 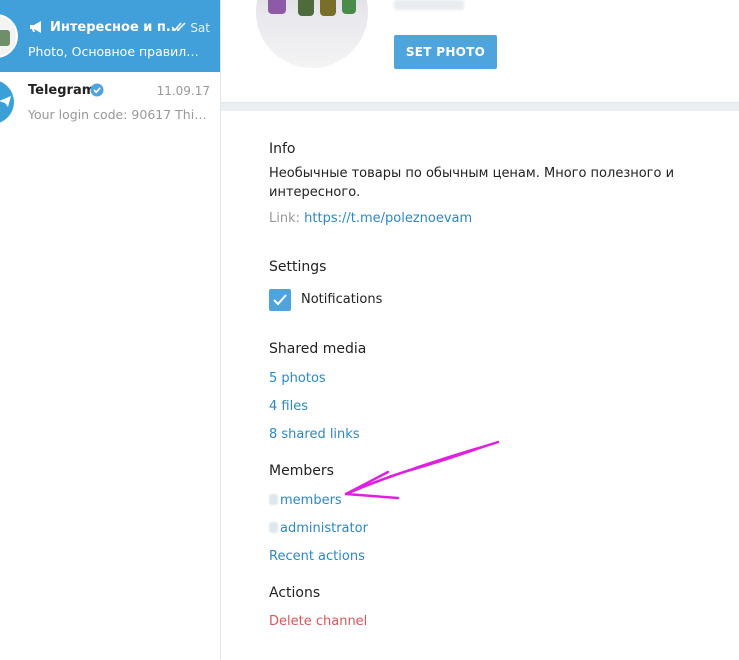 I want to click on hand-drawn-arrow, so click(x=422, y=470).